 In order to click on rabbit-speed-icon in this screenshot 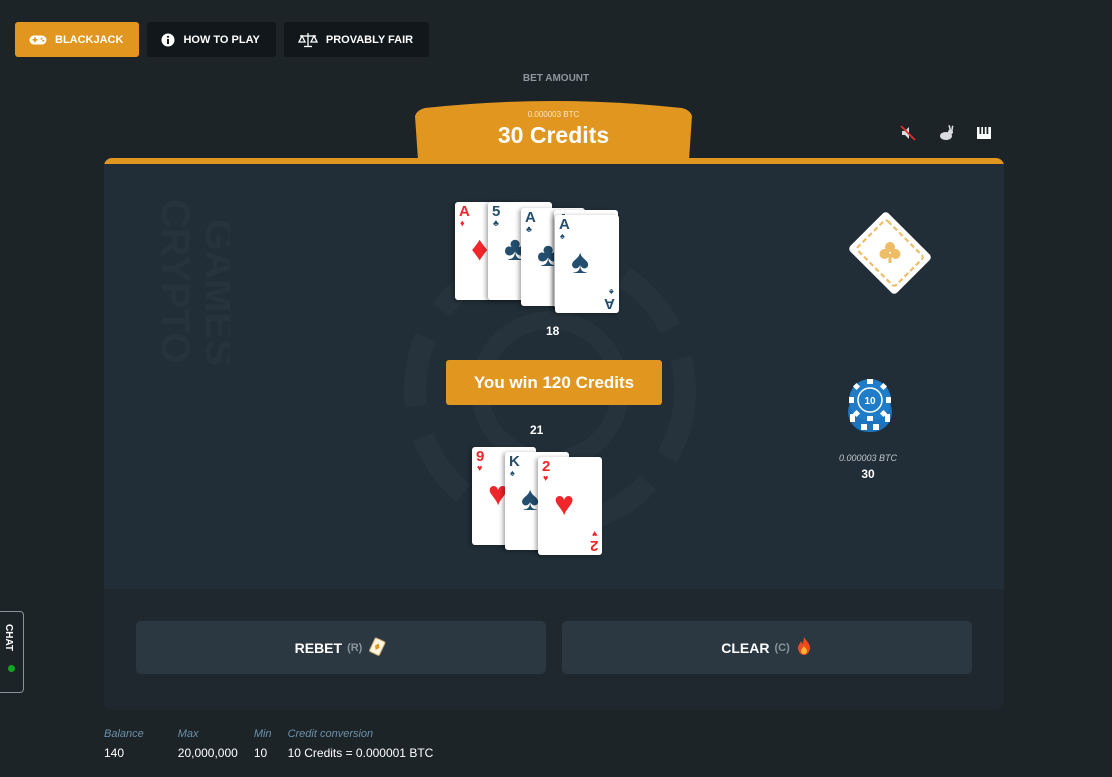, I will do `click(946, 133)`.